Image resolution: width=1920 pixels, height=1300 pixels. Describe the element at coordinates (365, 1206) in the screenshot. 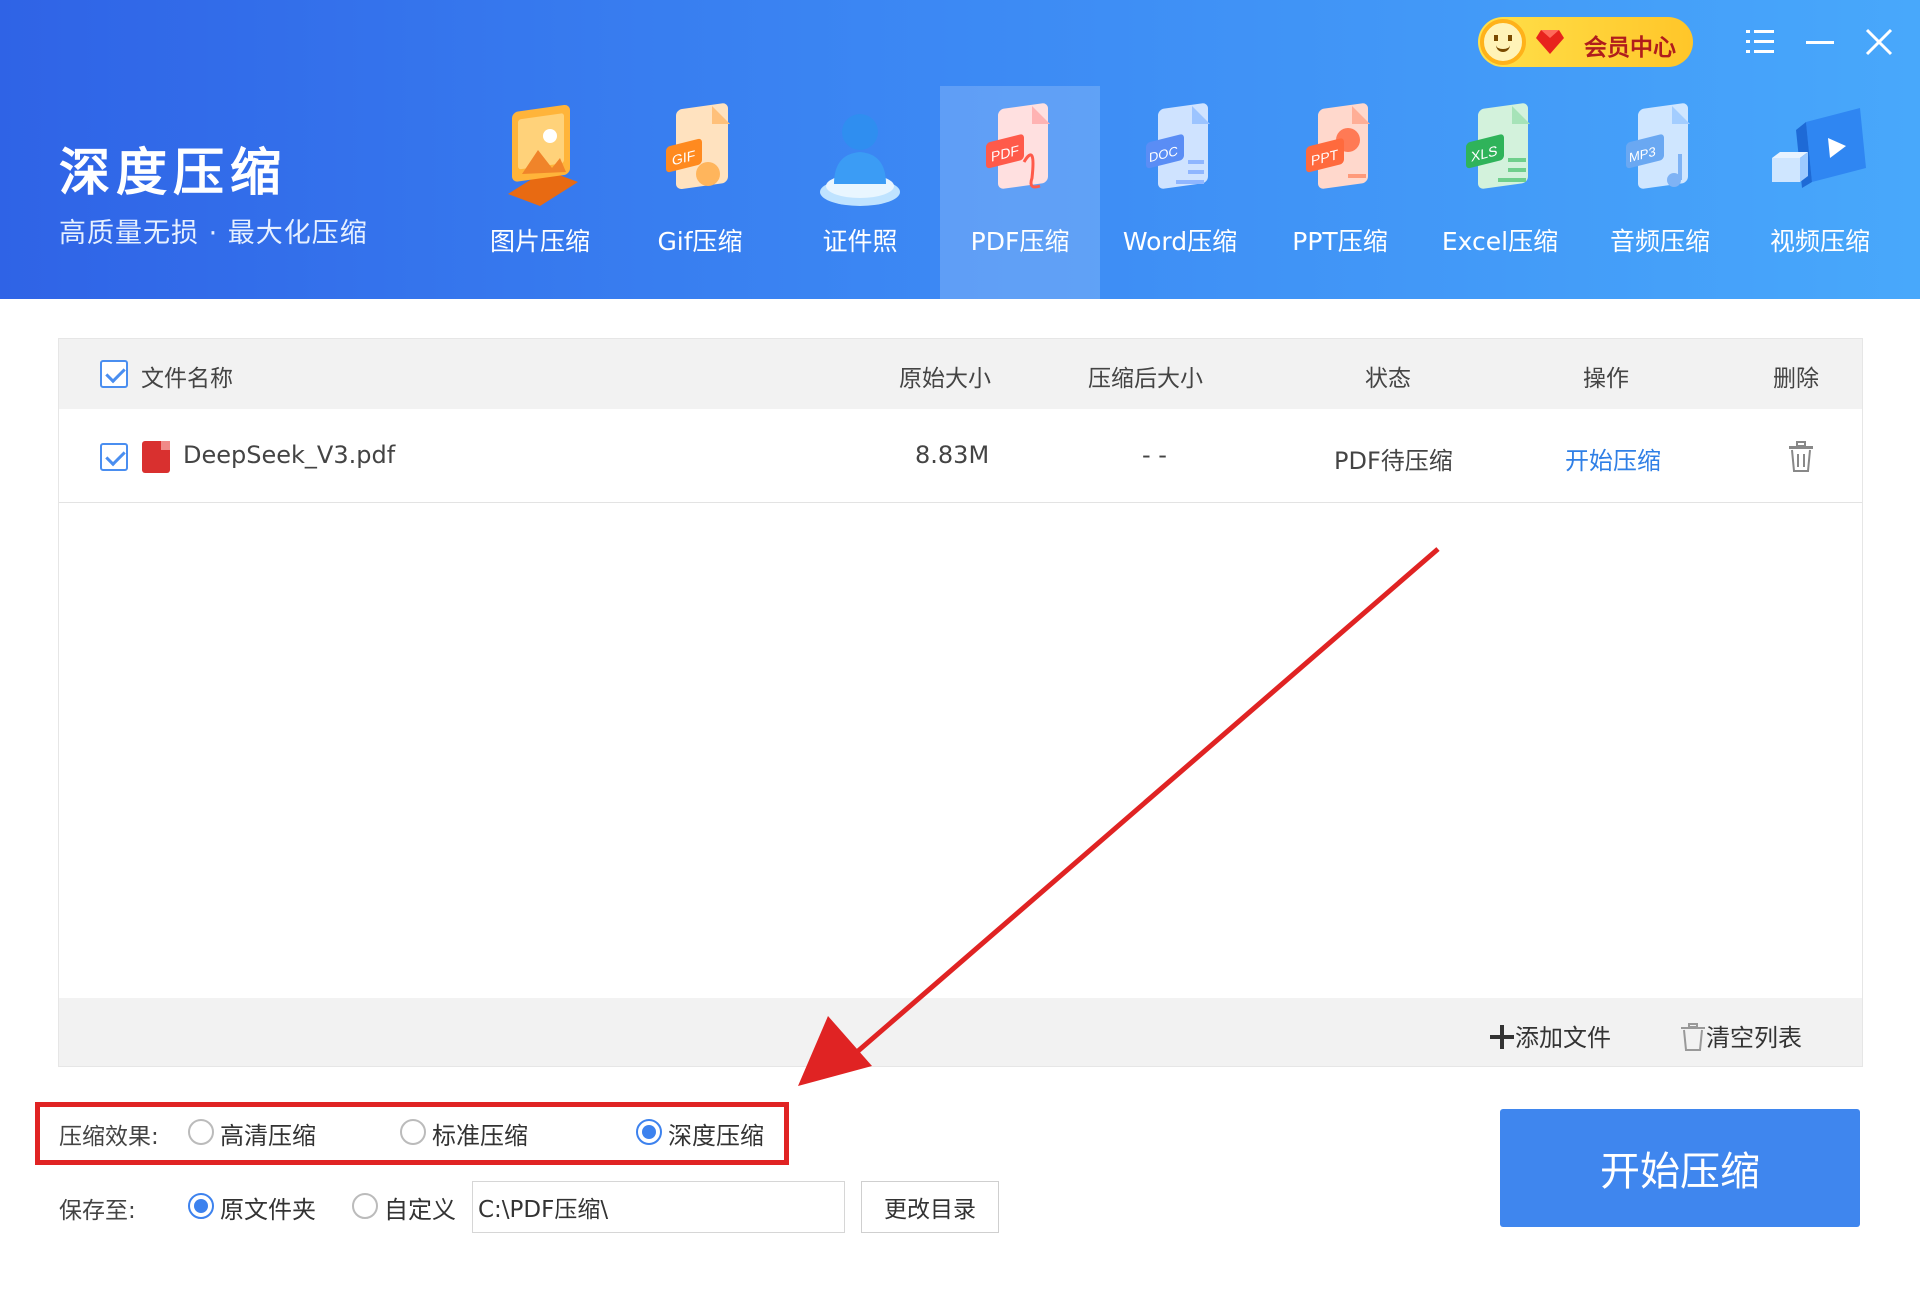

I see `radio-custom-folder` at that location.